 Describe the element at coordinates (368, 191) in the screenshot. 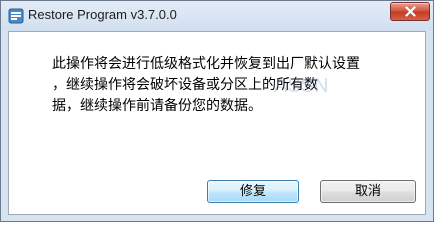

I see `cancel-button: 取消` at that location.